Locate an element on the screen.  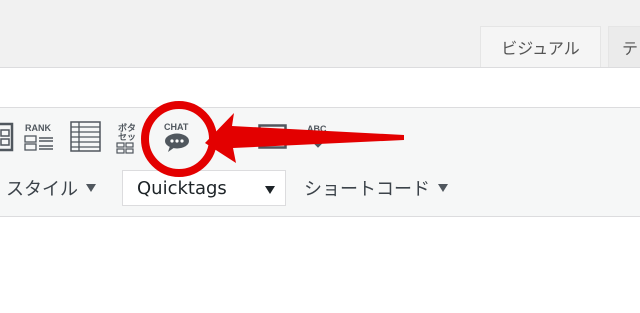
pointer-arrow is located at coordinates (304, 138).